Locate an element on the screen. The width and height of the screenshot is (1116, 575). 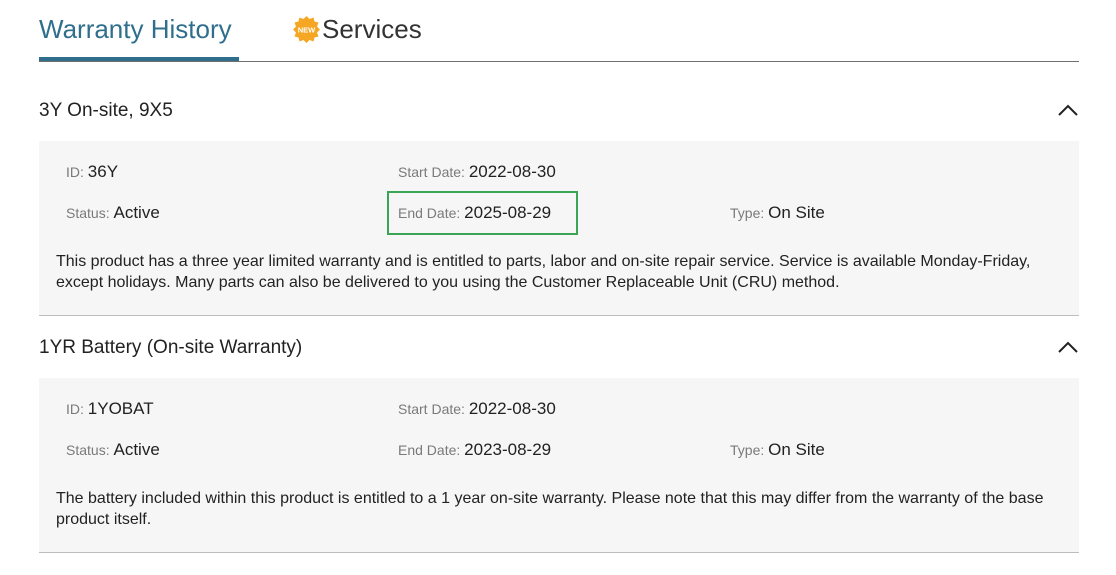
new-badge-icon: NEW is located at coordinates (306, 29).